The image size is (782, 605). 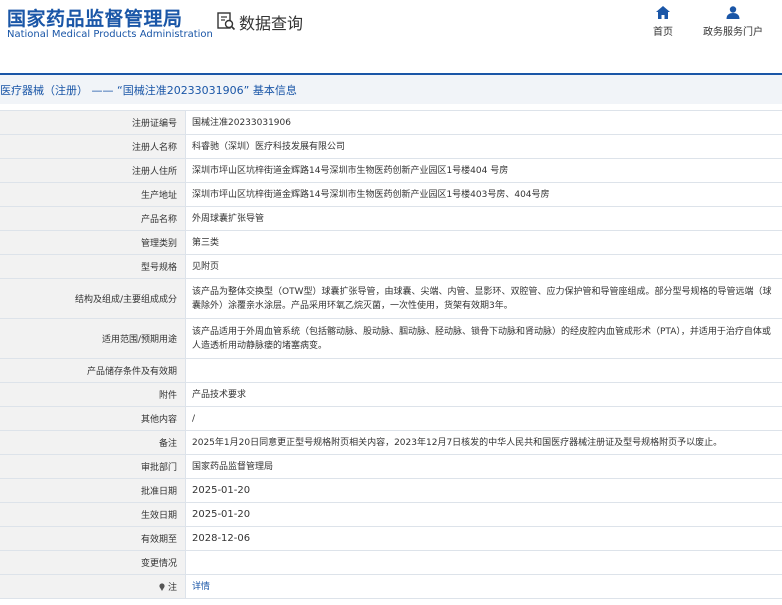 I want to click on field-value-text: 国械注准20233031906, so click(x=241, y=122).